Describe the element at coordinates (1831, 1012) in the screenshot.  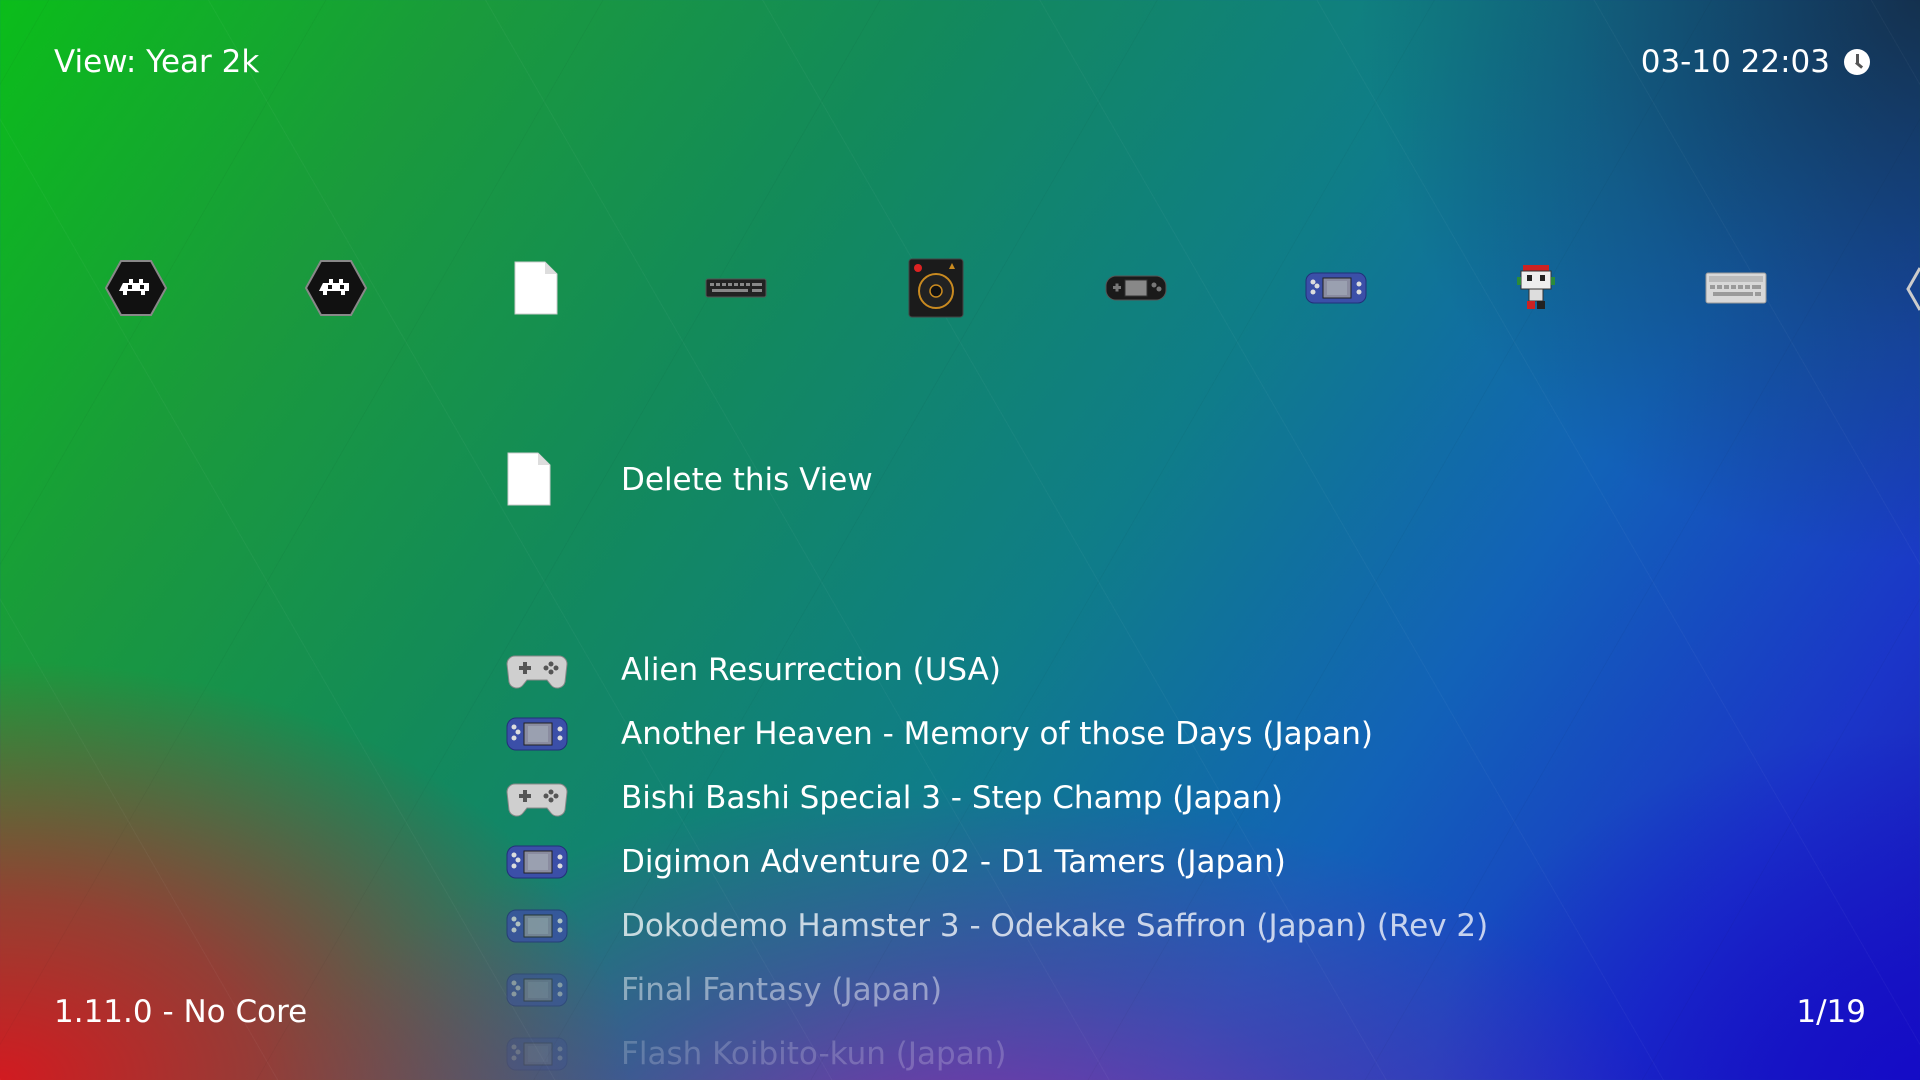
I see `item-position-counter: 1/19` at that location.